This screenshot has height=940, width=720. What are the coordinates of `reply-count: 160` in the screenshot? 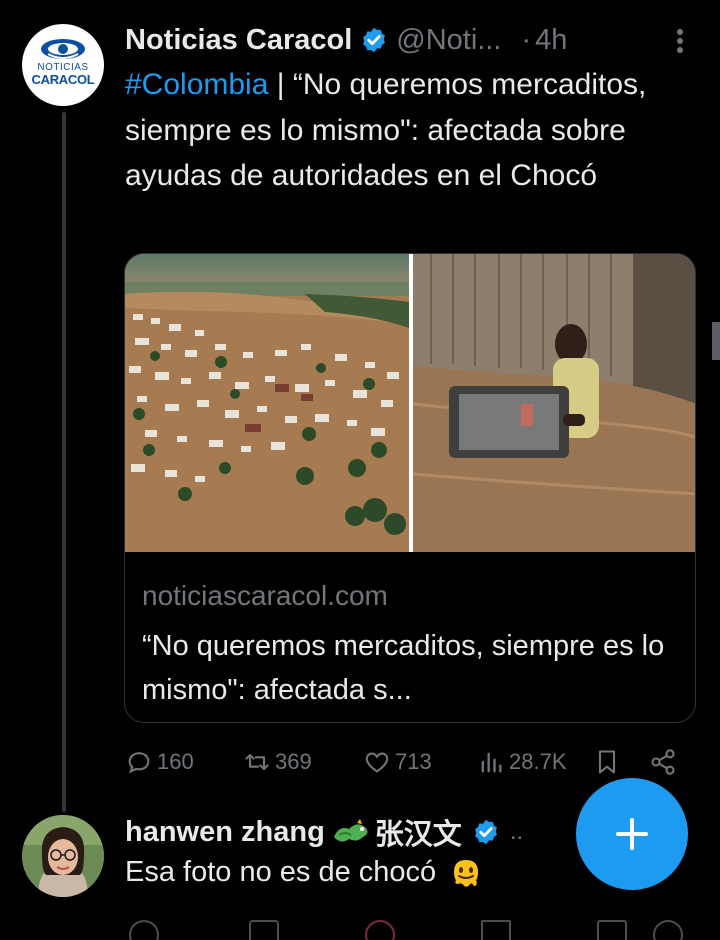 It's located at (175, 761).